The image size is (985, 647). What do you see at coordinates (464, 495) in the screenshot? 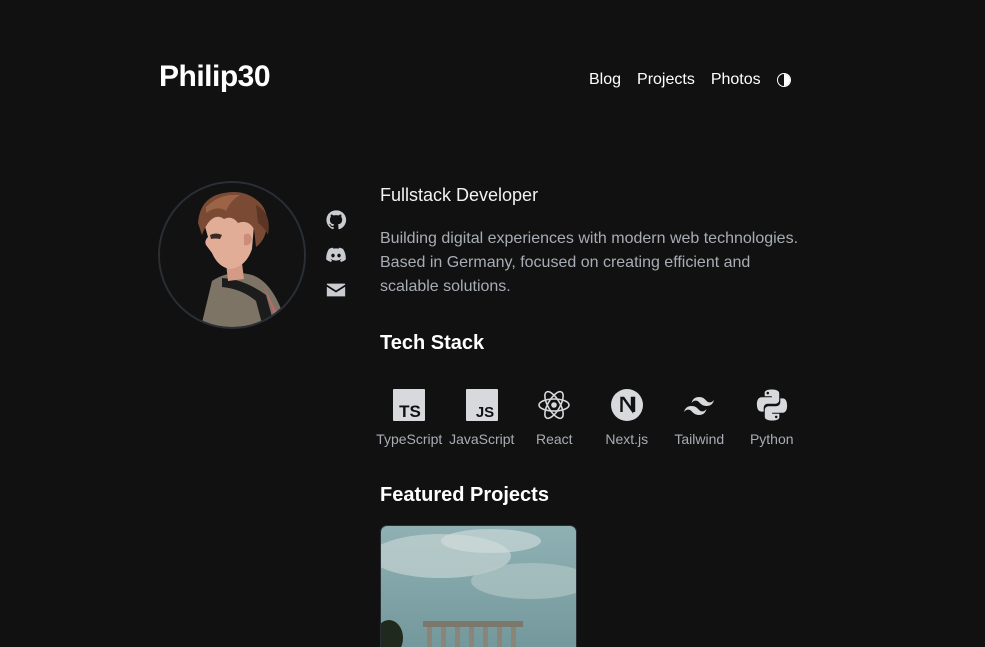
I see `featured-projects-heading: Featured Projects` at bounding box center [464, 495].